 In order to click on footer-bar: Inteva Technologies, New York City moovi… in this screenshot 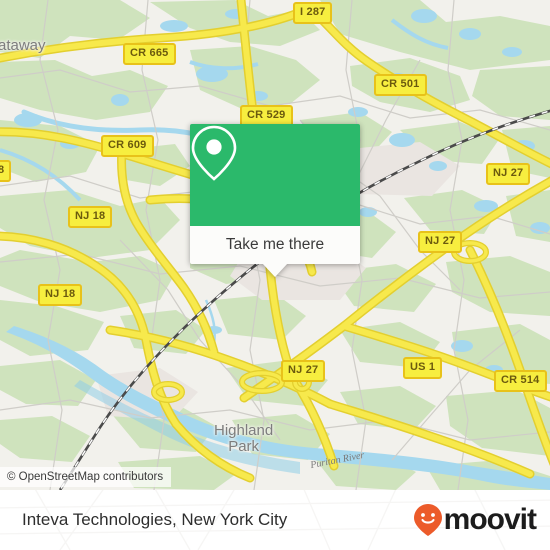, I will do `click(275, 520)`.